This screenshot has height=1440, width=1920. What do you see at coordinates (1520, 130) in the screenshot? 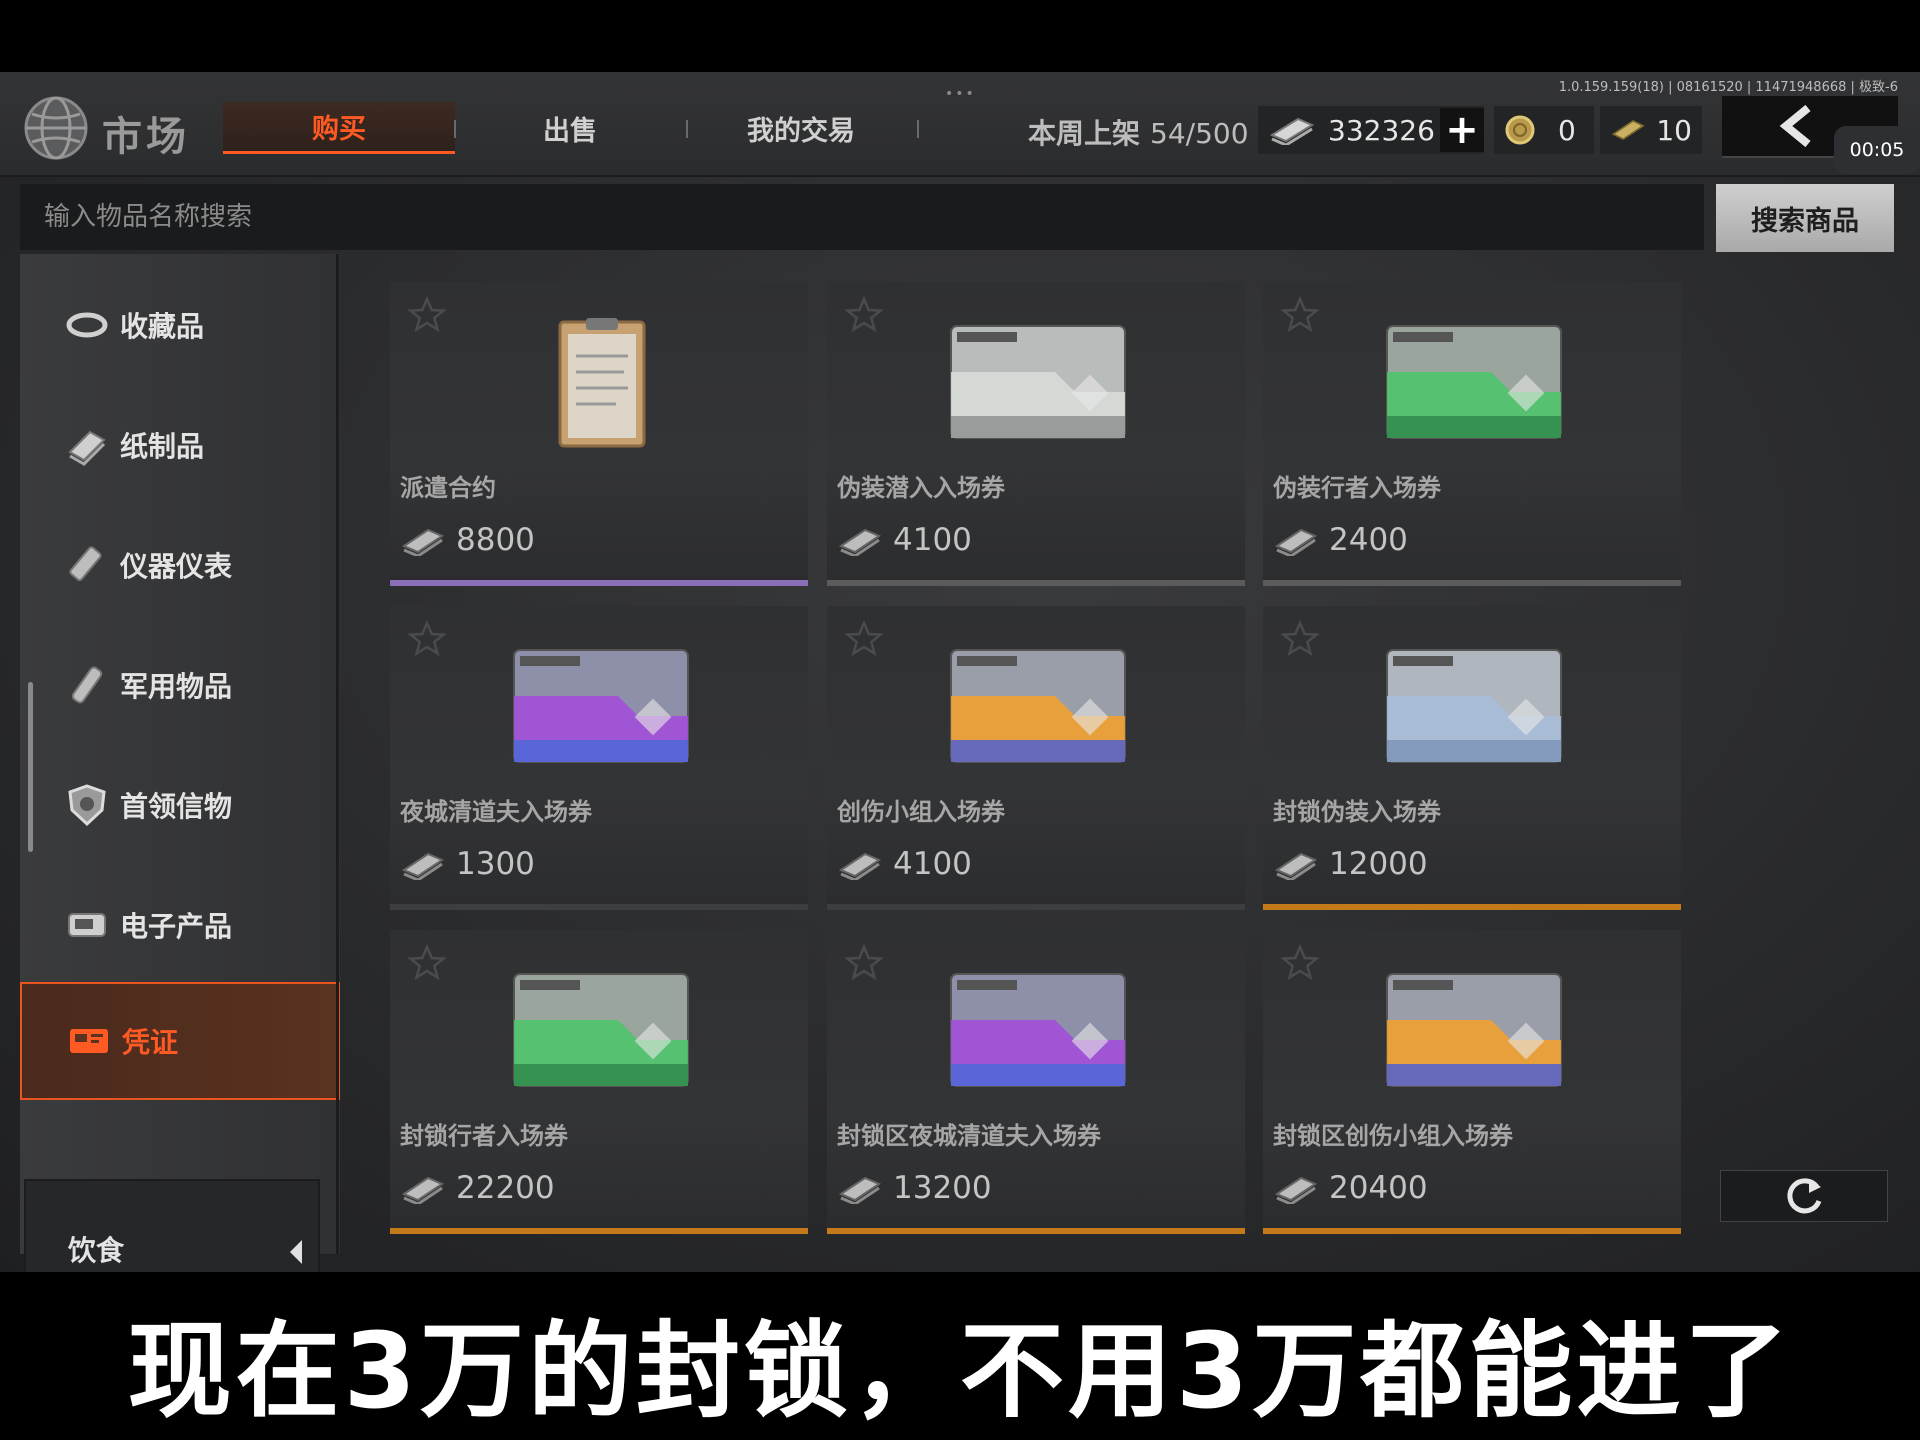
I see `gold-coin-icon` at bounding box center [1520, 130].